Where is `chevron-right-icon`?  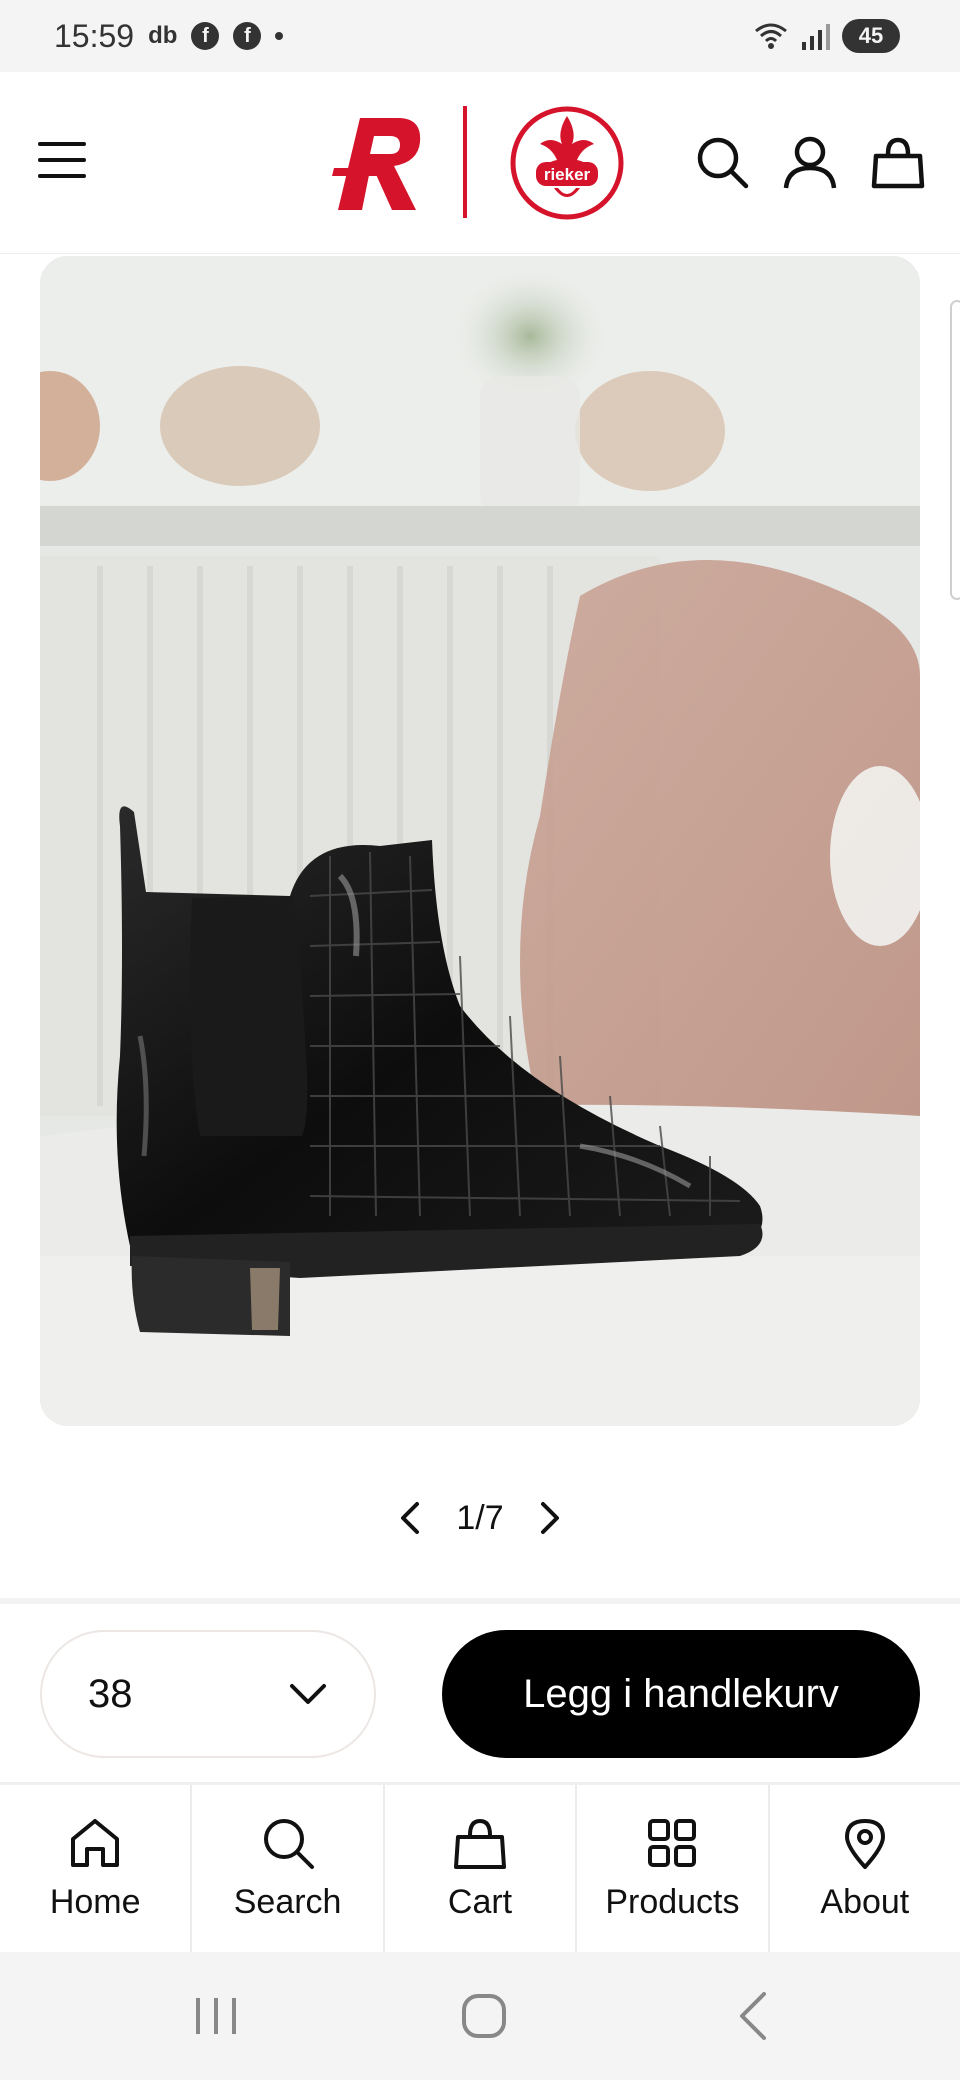 chevron-right-icon is located at coordinates (549, 1518).